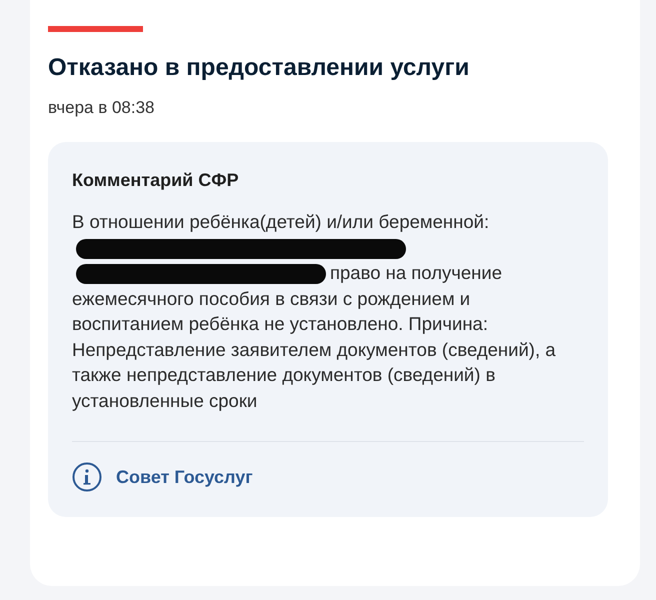 This screenshot has height=600, width=656. What do you see at coordinates (87, 477) in the screenshot?
I see `info-icon` at bounding box center [87, 477].